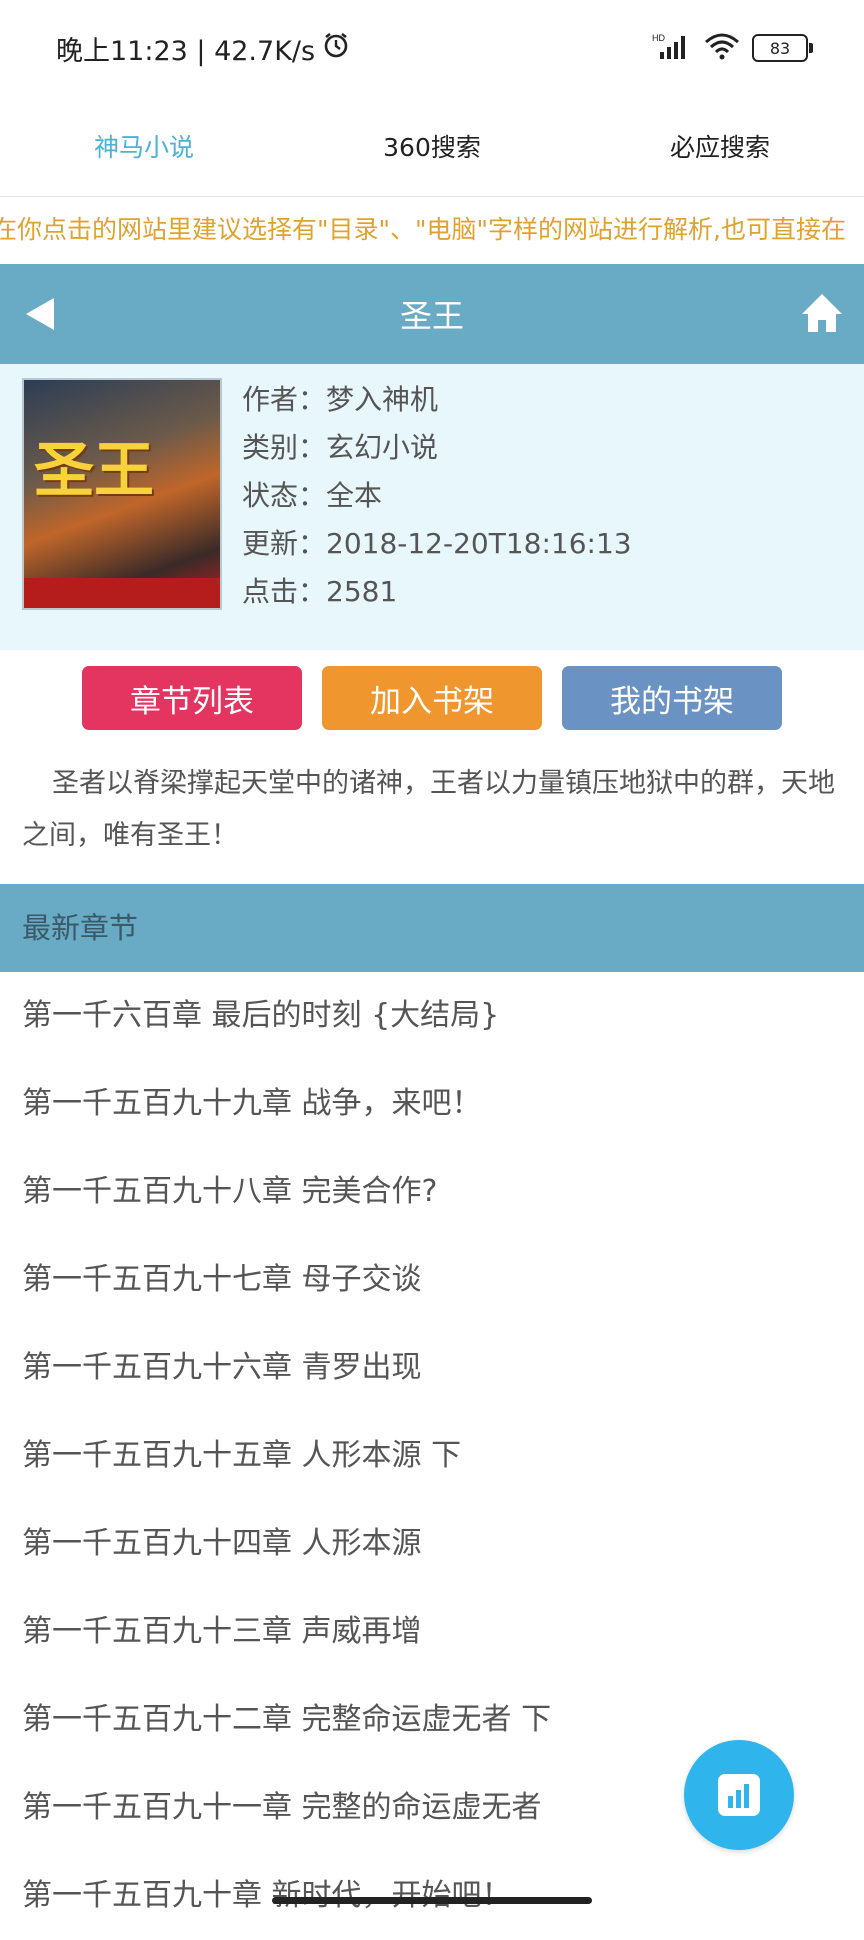 The image size is (864, 1940). I want to click on home-icon, so click(822, 313).